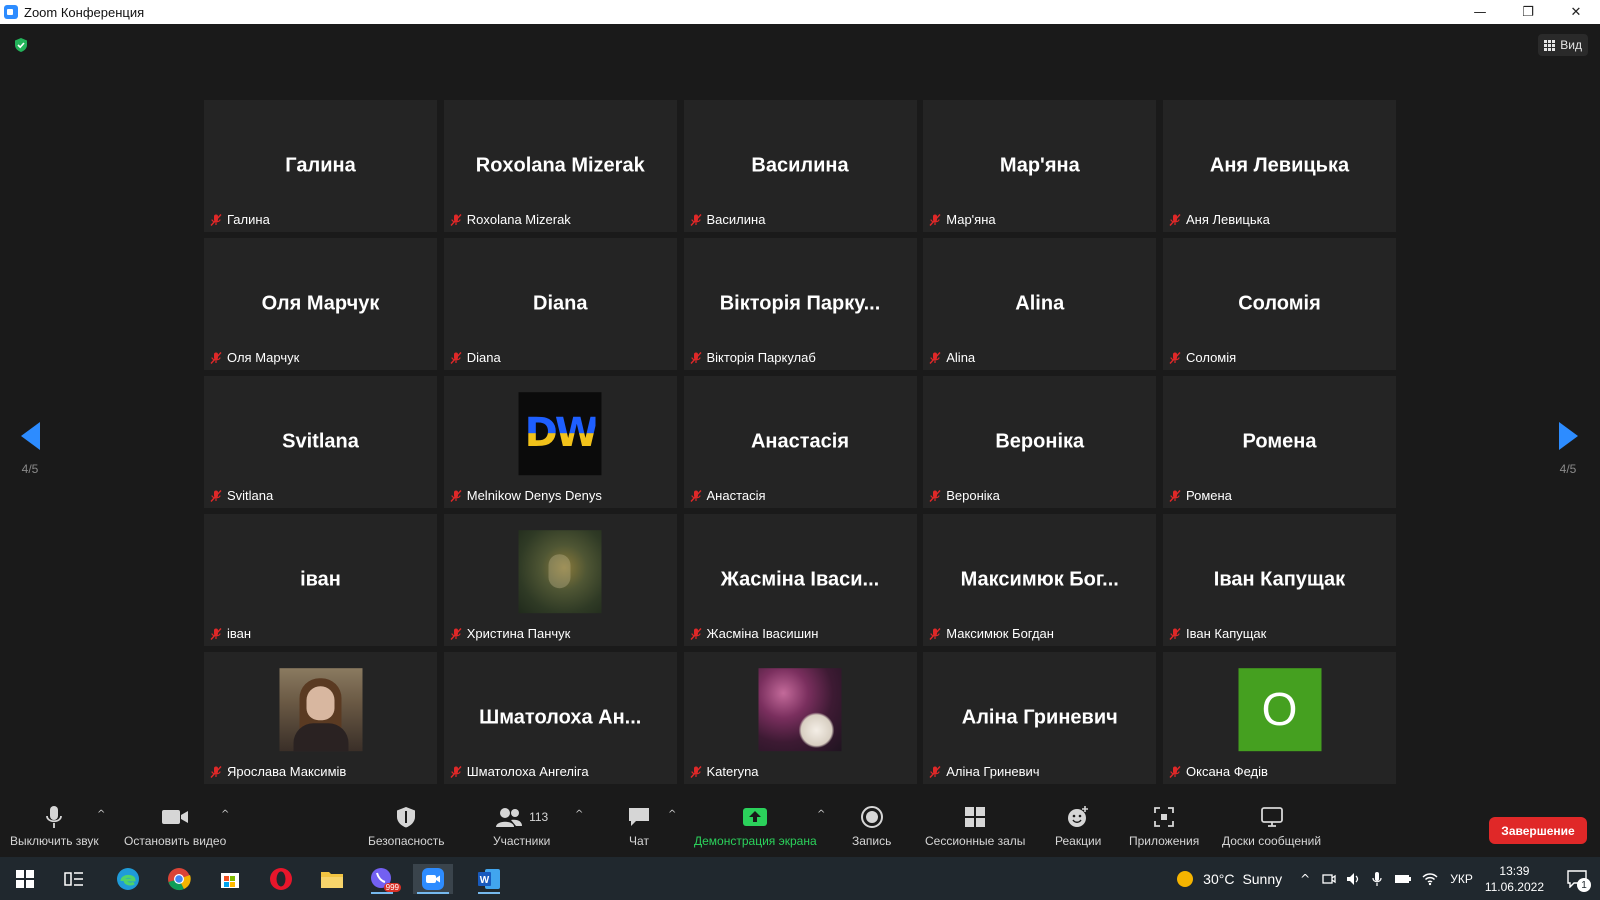  Describe the element at coordinates (1430, 879) in the screenshot. I see `wifi-icon` at that location.